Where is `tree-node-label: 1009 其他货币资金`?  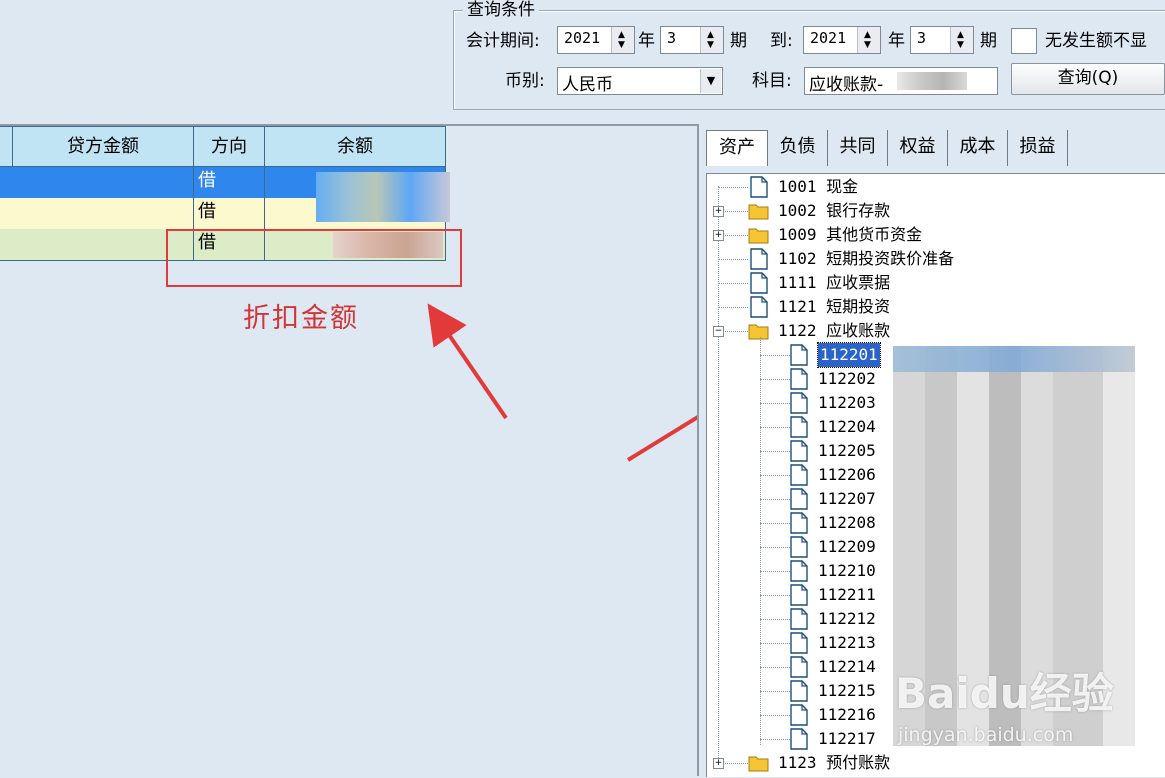 tree-node-label: 1009 其他货币资金 is located at coordinates (850, 234).